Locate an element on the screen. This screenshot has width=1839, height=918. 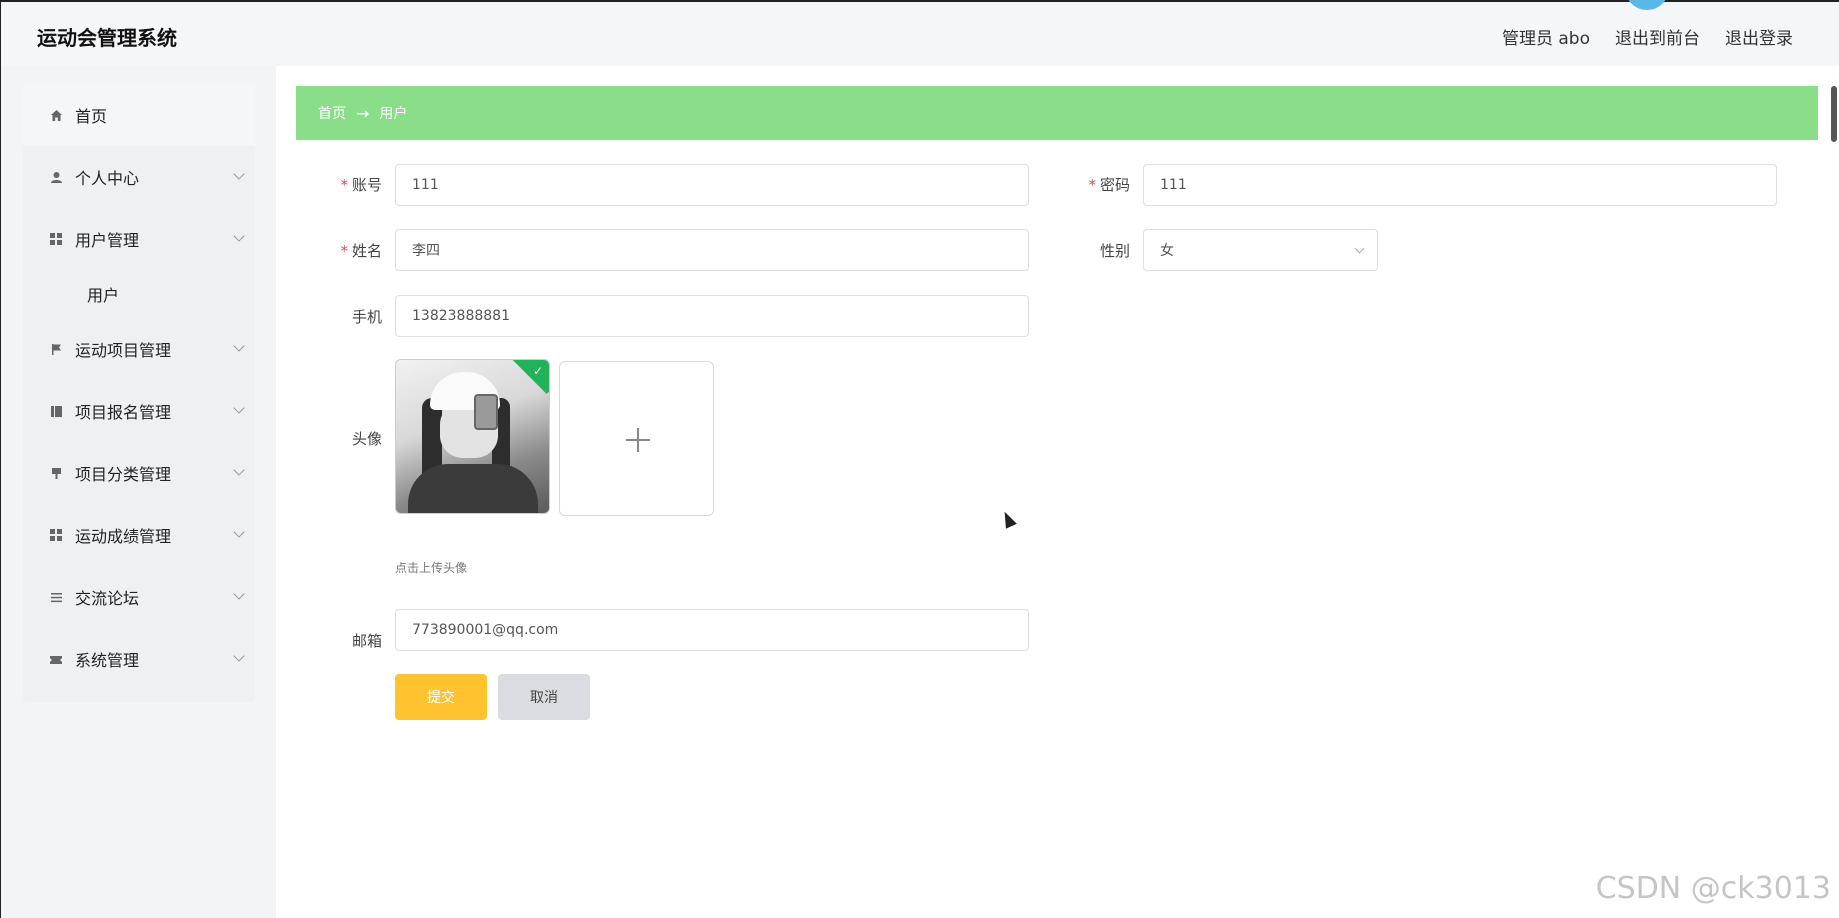
password-input: 111 is located at coordinates (1460, 185).